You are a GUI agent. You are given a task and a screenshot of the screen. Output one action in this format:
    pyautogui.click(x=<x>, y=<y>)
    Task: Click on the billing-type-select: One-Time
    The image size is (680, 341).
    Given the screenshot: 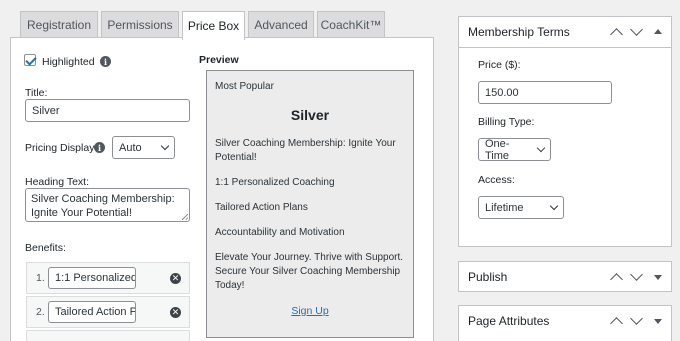 What is the action you would take?
    pyautogui.click(x=514, y=149)
    